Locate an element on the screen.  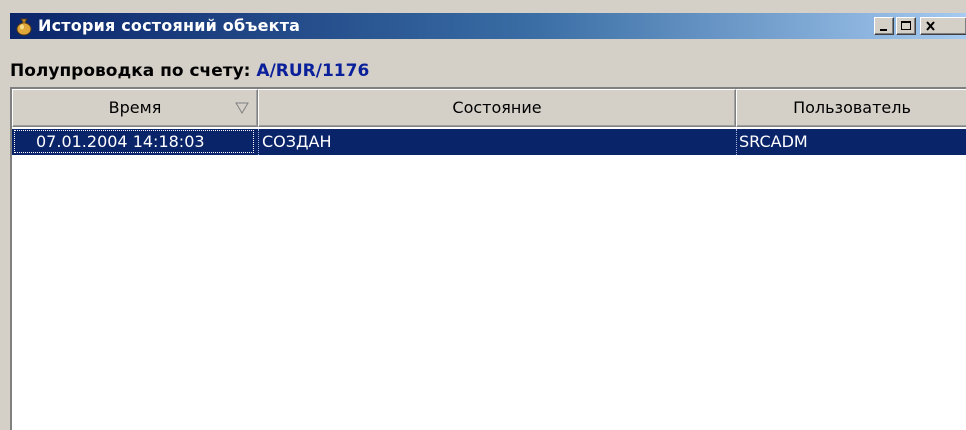
column-header-time: Время is located at coordinates (135, 108).